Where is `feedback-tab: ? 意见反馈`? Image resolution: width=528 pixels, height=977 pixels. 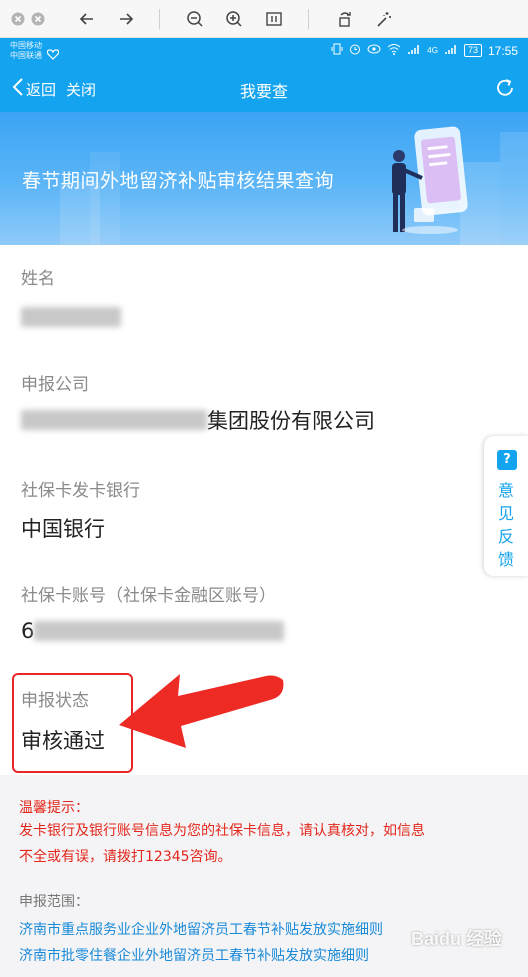
feedback-tab: ? 意见反馈 is located at coordinates (506, 506).